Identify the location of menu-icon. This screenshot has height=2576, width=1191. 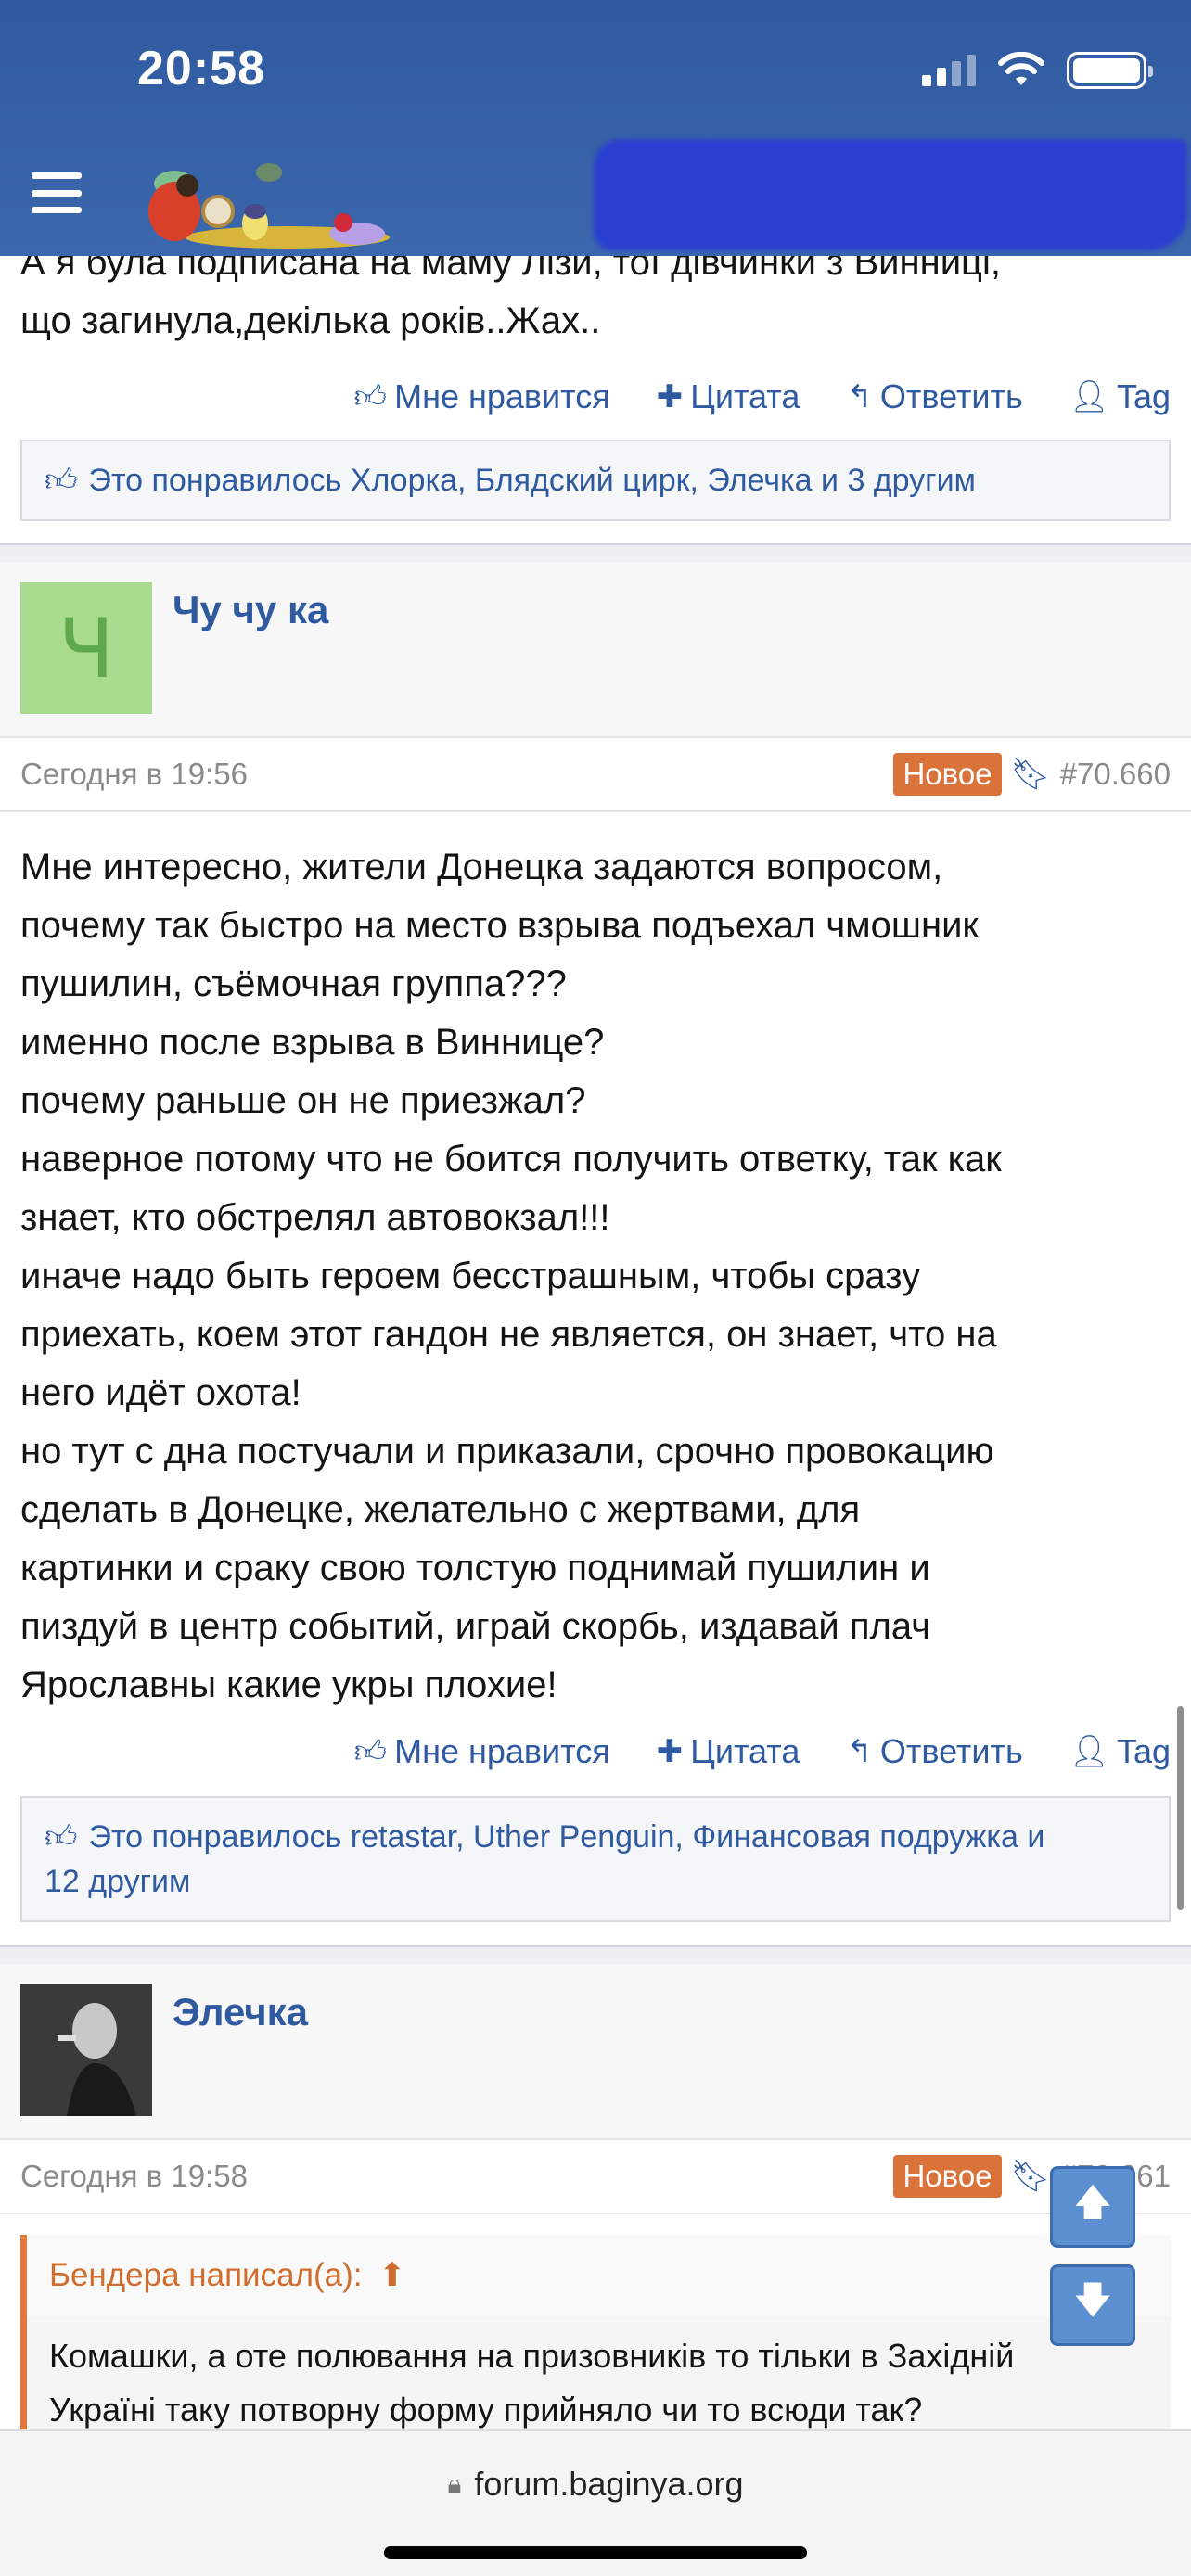
(57, 192).